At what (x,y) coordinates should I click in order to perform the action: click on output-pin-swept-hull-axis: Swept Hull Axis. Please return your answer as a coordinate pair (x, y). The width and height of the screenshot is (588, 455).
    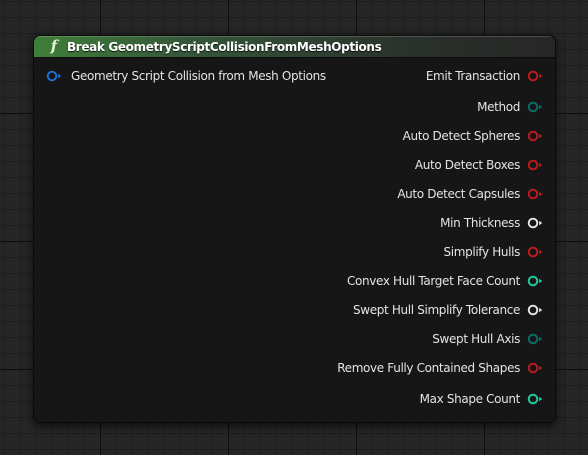
    Looking at the image, I should click on (487, 339).